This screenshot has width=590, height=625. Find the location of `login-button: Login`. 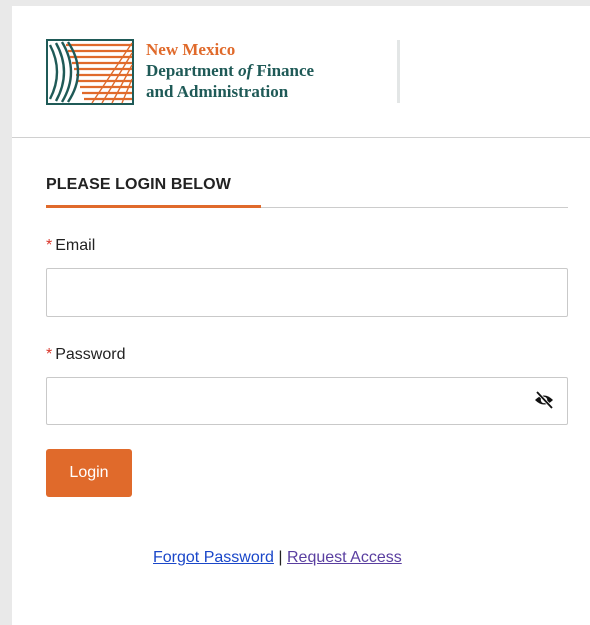

login-button: Login is located at coordinates (89, 473).